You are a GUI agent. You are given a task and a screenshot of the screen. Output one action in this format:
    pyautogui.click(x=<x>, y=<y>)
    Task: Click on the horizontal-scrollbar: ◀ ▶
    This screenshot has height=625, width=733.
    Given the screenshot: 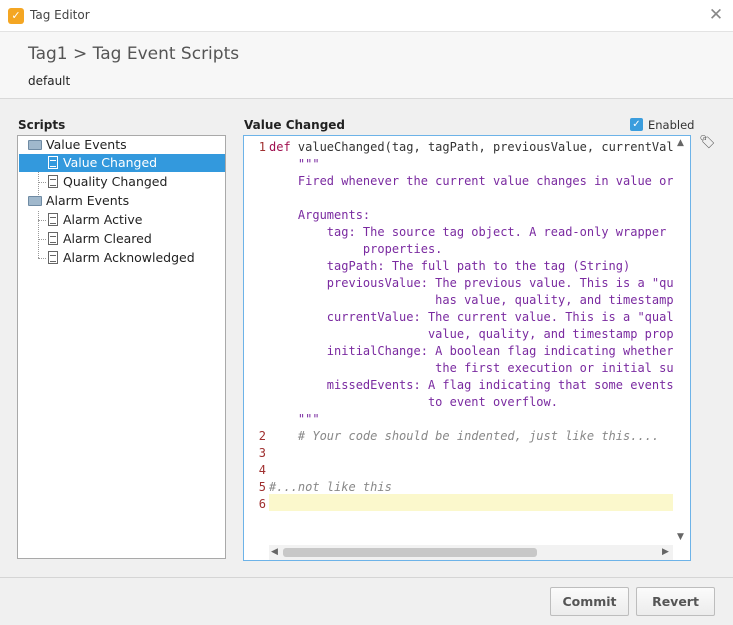 What is the action you would take?
    pyautogui.click(x=471, y=552)
    